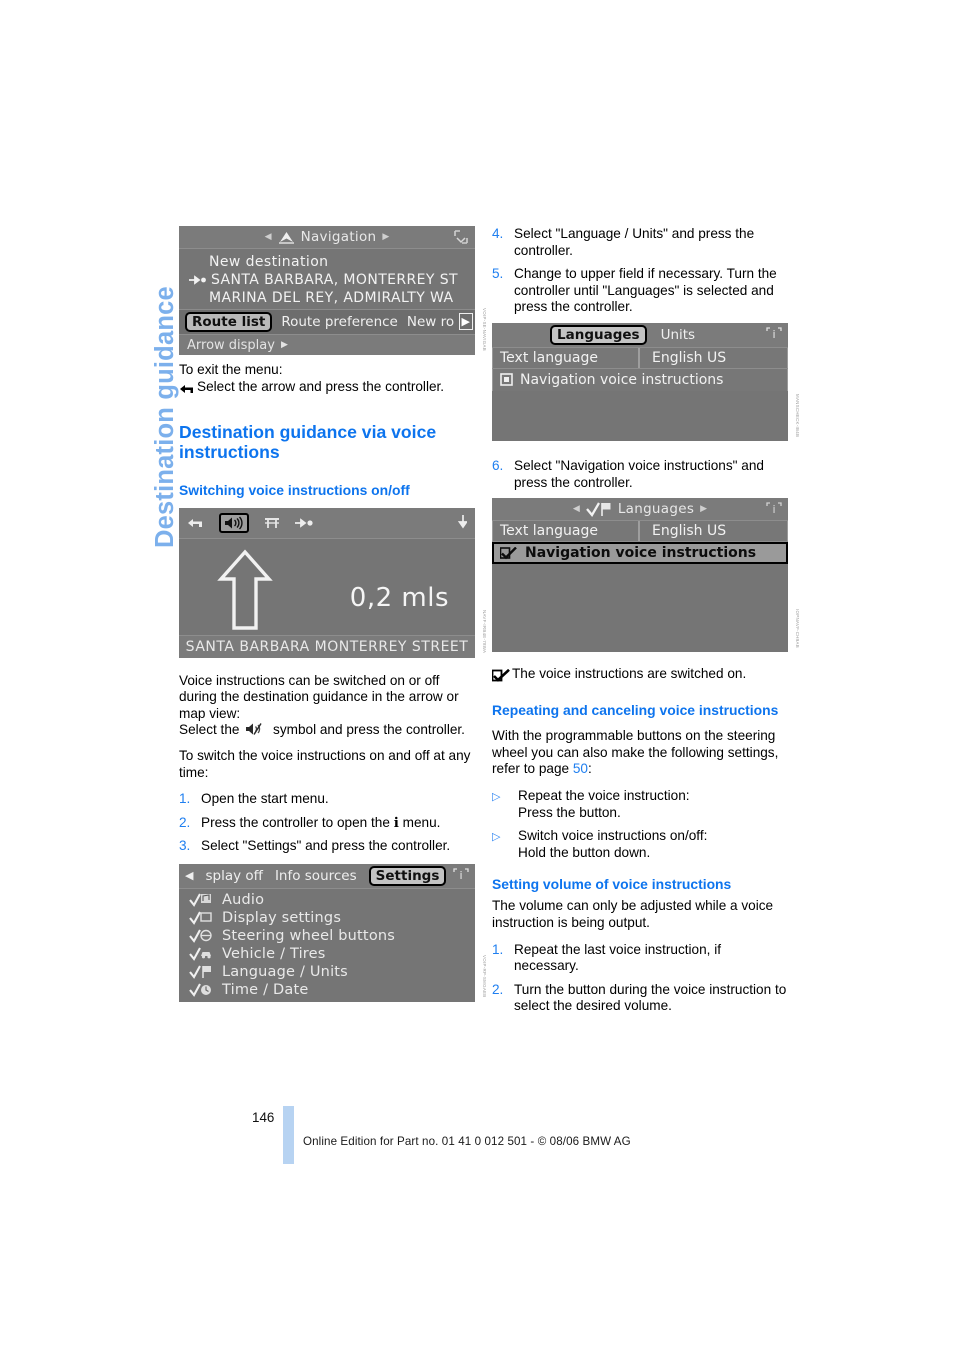 This screenshot has width=954, height=1351. I want to click on guidance-screen-main: 0,2 mls, so click(327, 586).